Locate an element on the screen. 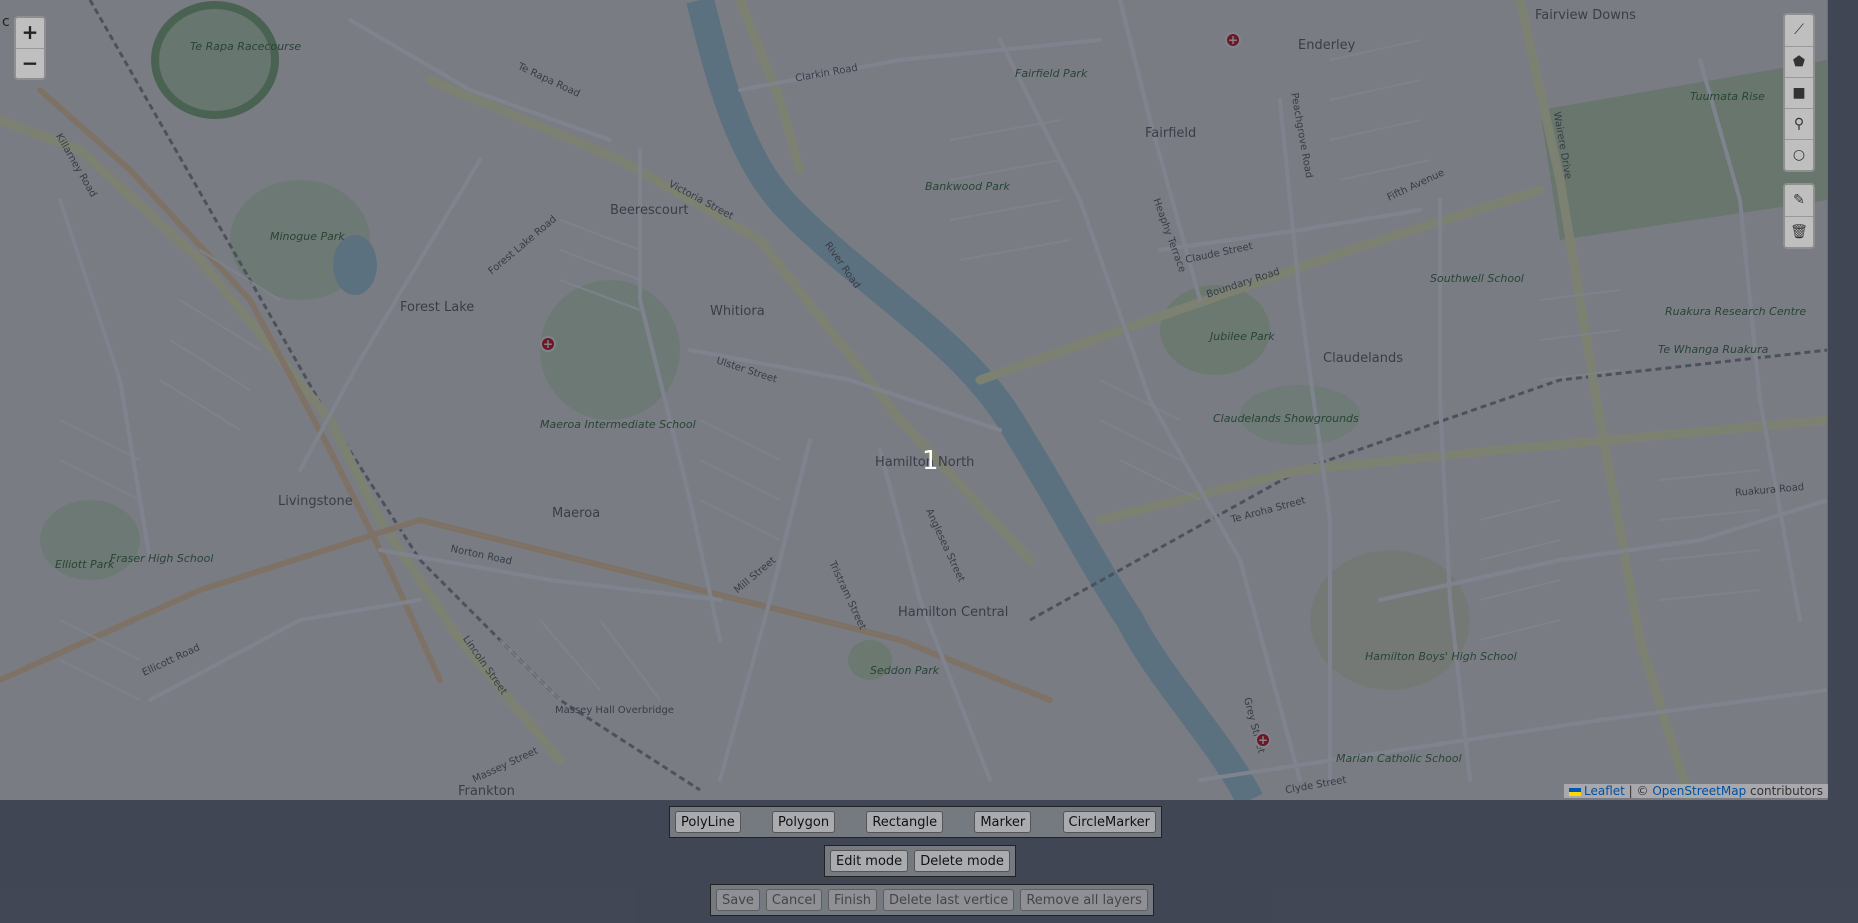 This screenshot has height=923, width=1858. polyline-button: PolyLine is located at coordinates (708, 822).